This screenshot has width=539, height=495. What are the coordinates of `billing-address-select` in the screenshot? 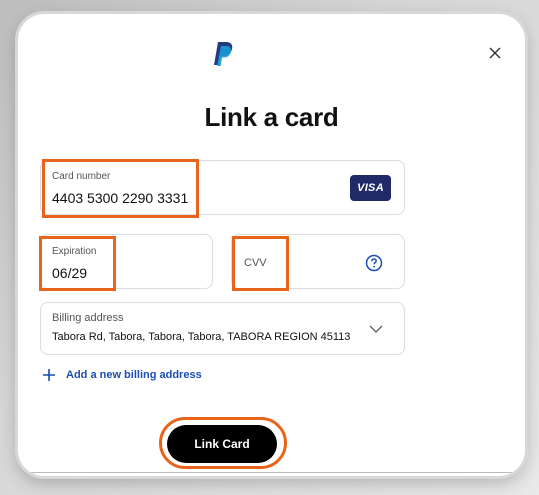 It's located at (222, 328).